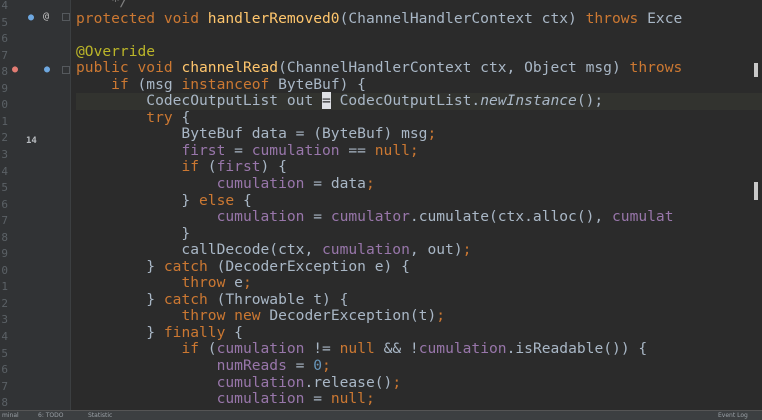  I want to click on code-token: if, so click(124, 84).